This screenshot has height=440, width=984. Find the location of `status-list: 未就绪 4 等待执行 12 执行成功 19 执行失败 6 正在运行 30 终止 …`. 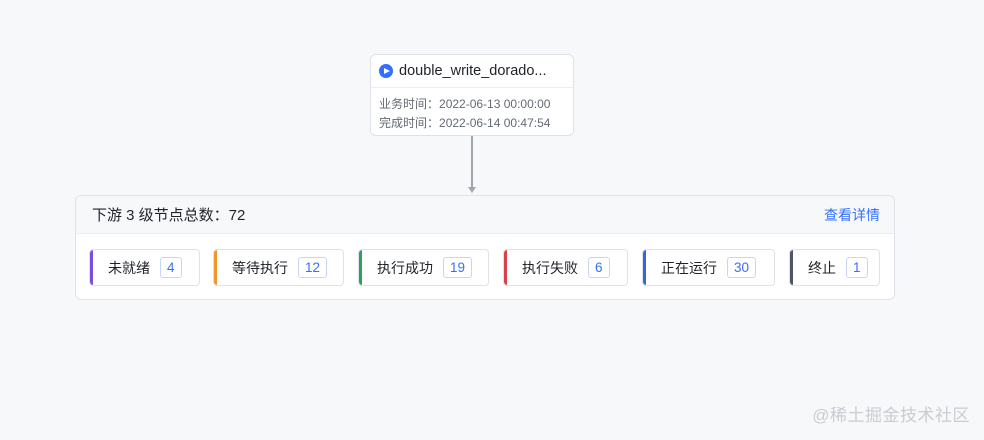

status-list: 未就绪 4 等待执行 12 执行成功 19 执行失败 6 正在运行 30 终止 … is located at coordinates (485, 267).